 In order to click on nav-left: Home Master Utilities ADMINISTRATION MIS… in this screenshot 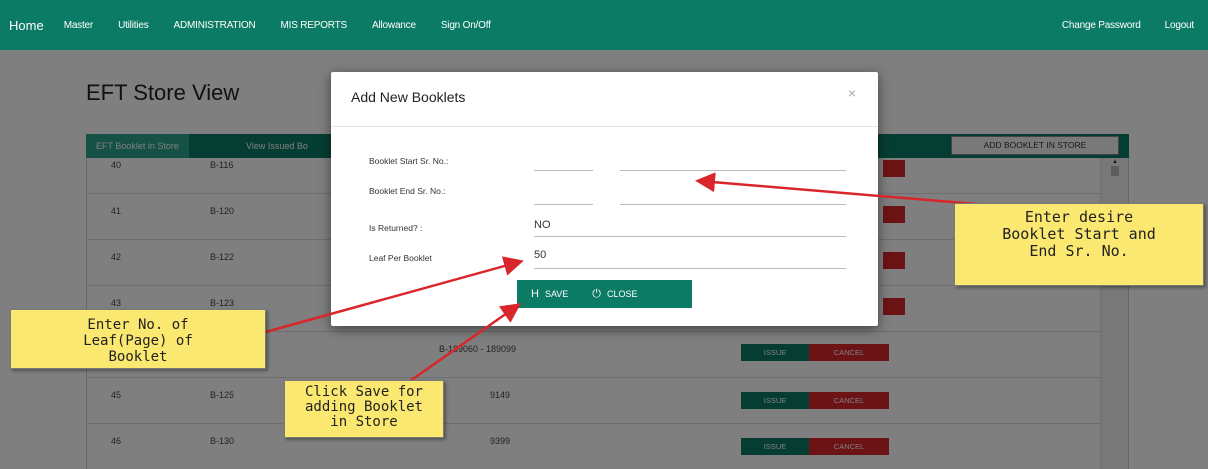, I will do `click(258, 25)`.